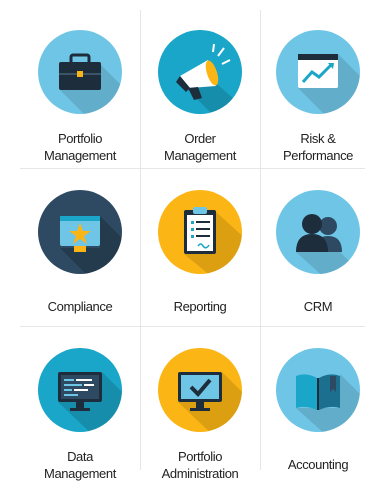  I want to click on tile-label-line-2: Performance, so click(318, 155).